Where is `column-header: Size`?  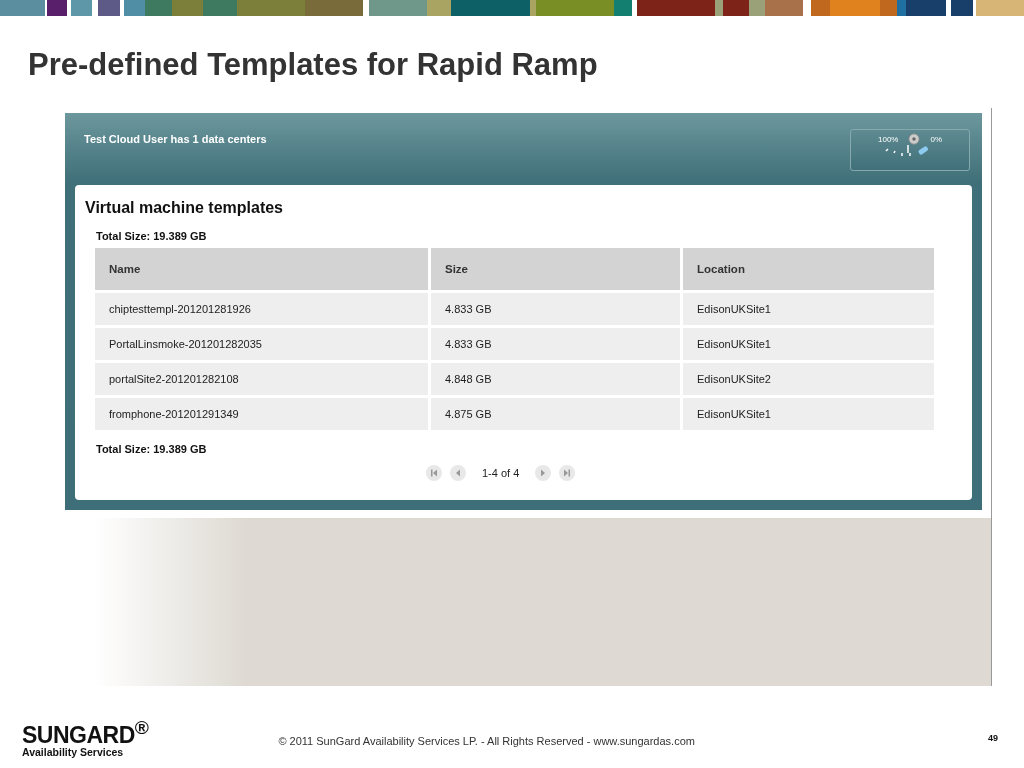
column-header: Size is located at coordinates (555, 269).